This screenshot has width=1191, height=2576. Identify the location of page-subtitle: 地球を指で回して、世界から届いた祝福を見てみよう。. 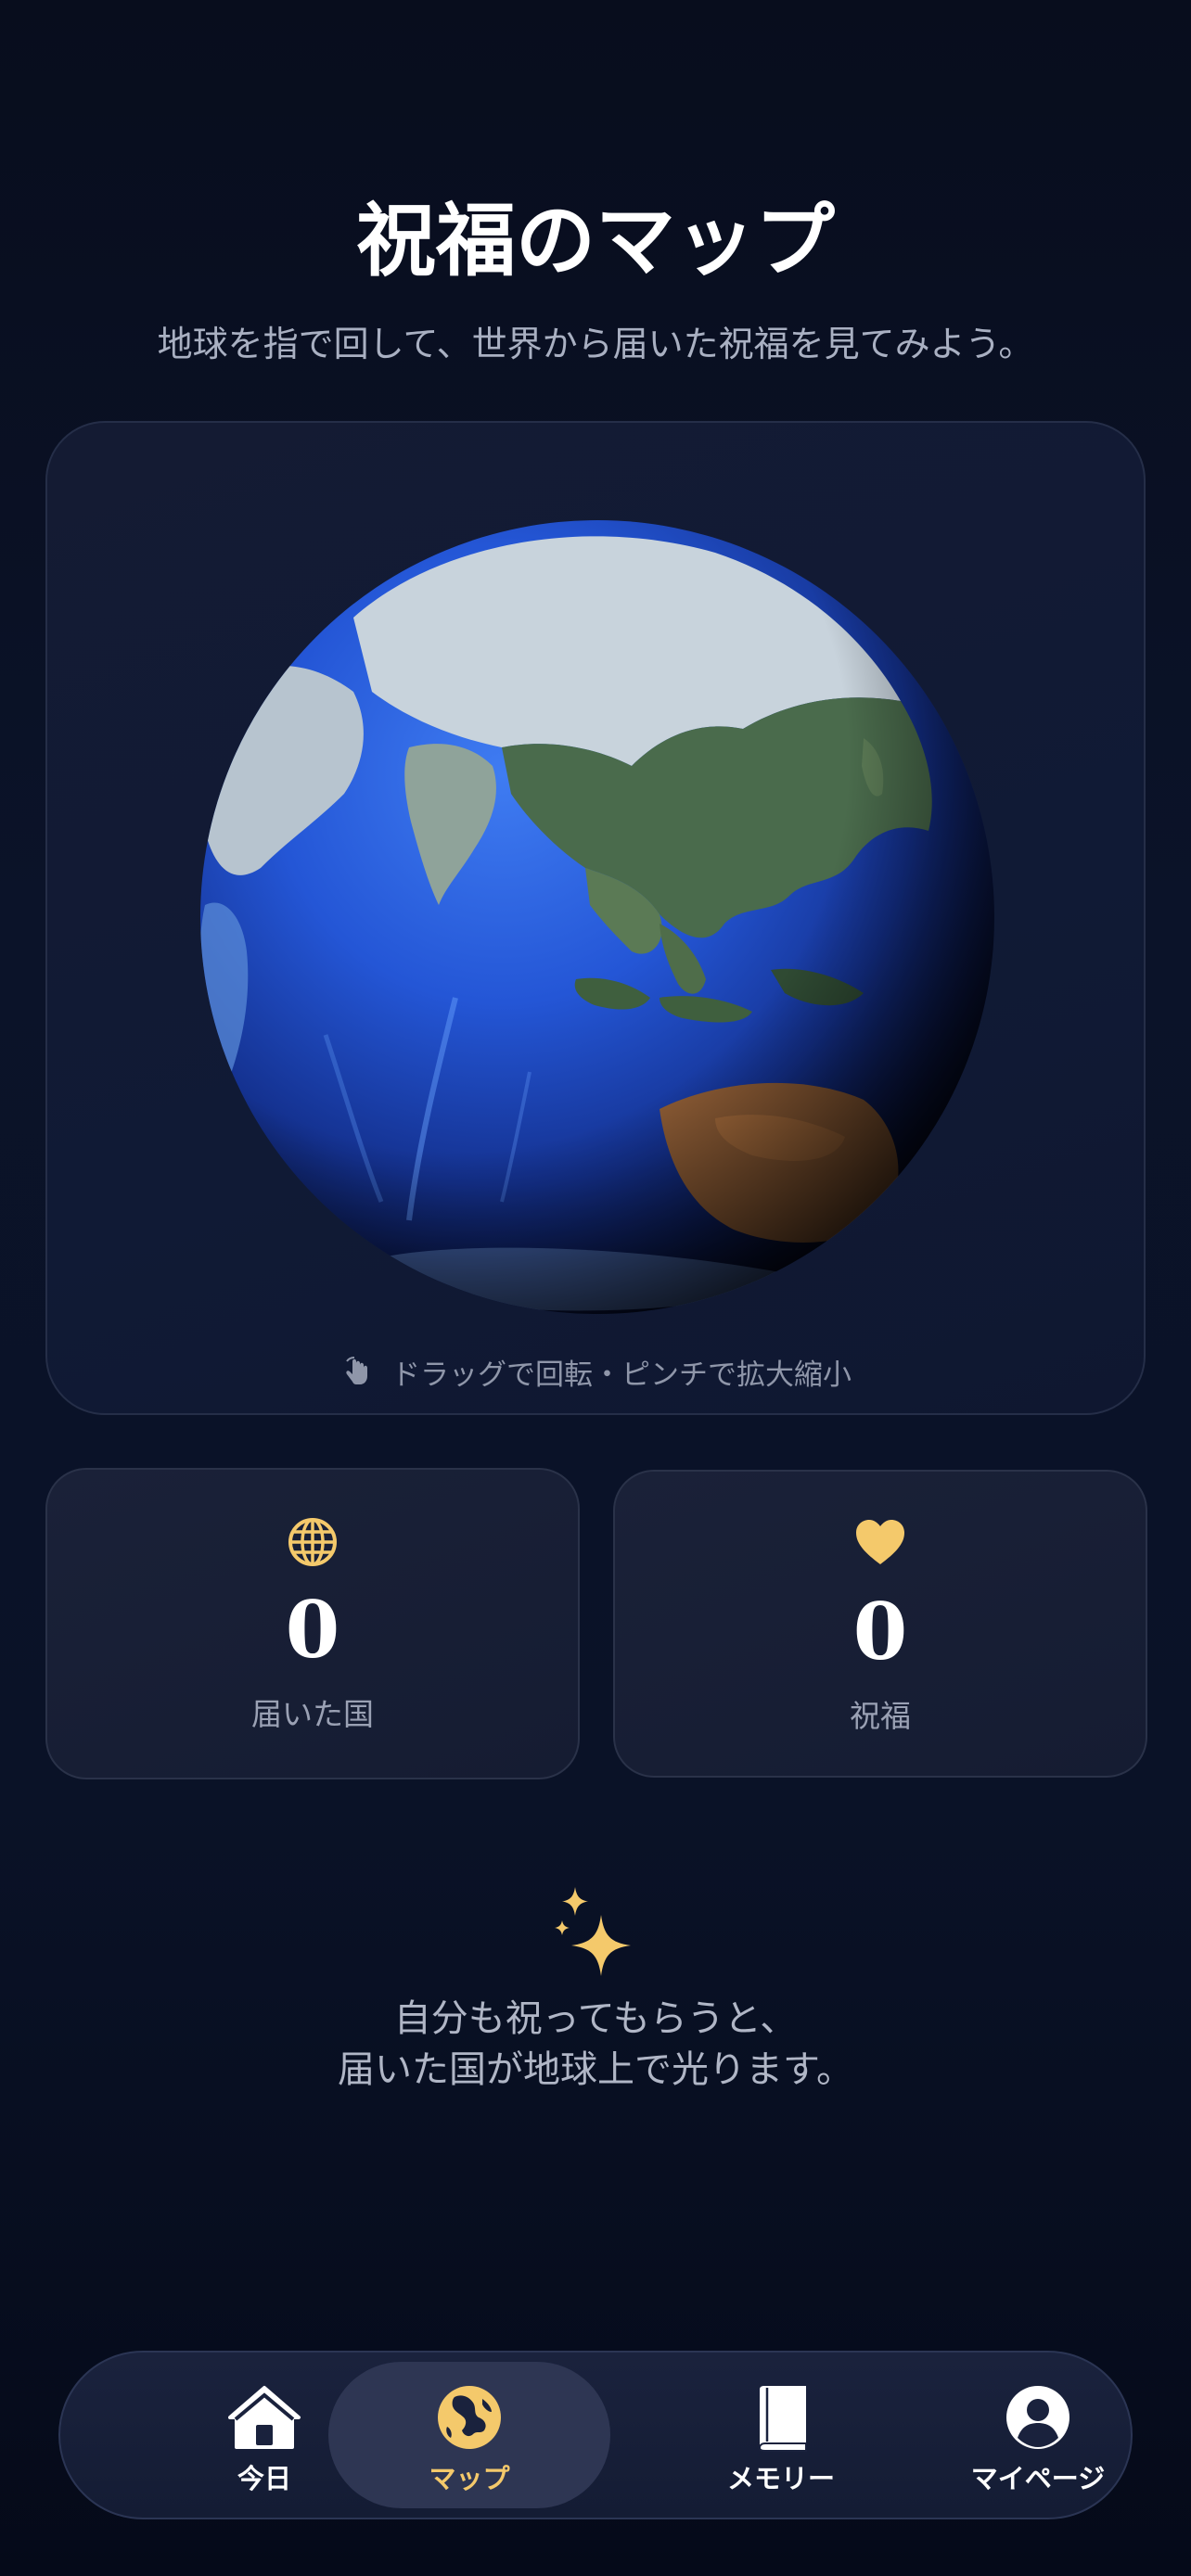
(595, 344).